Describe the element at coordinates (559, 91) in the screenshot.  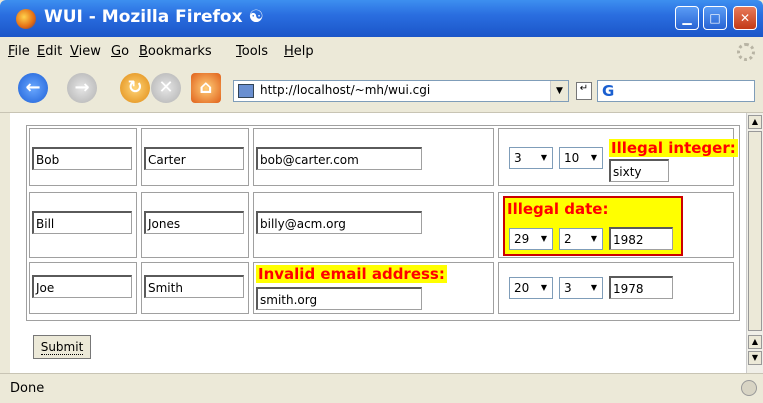
I see `url-history-dropdown-icon: ▼` at that location.